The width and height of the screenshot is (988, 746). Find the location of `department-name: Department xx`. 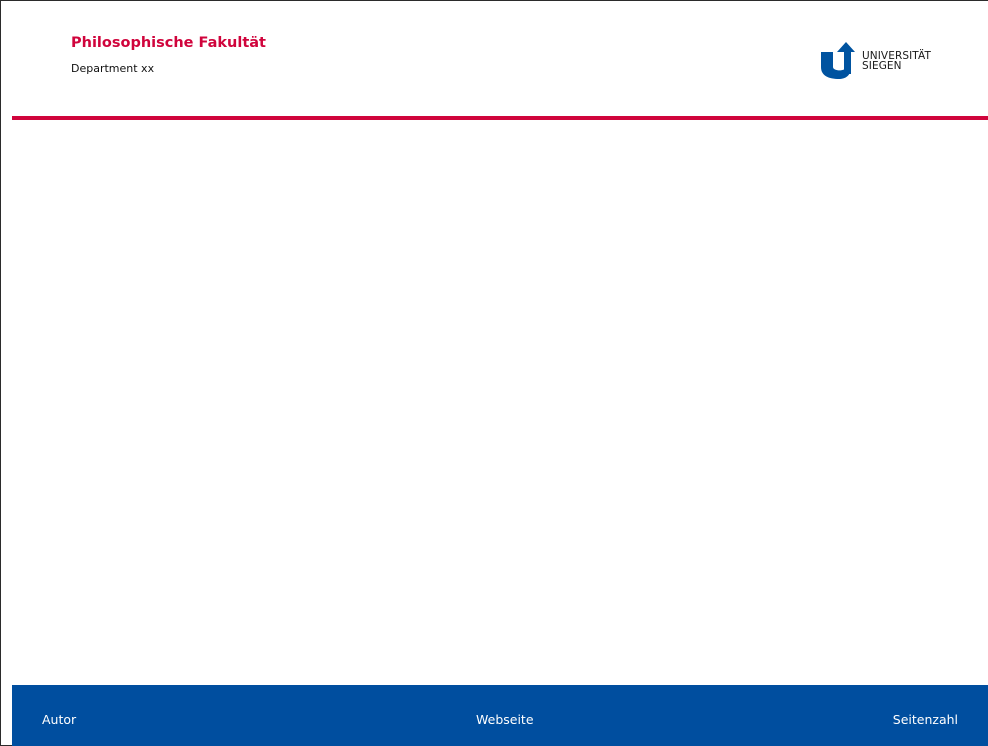

department-name: Department xx is located at coordinates (113, 68).